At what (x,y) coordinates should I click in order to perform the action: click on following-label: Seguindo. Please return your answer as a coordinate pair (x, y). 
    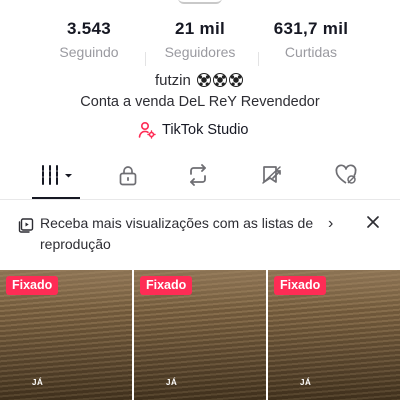
    Looking at the image, I should click on (89, 52).